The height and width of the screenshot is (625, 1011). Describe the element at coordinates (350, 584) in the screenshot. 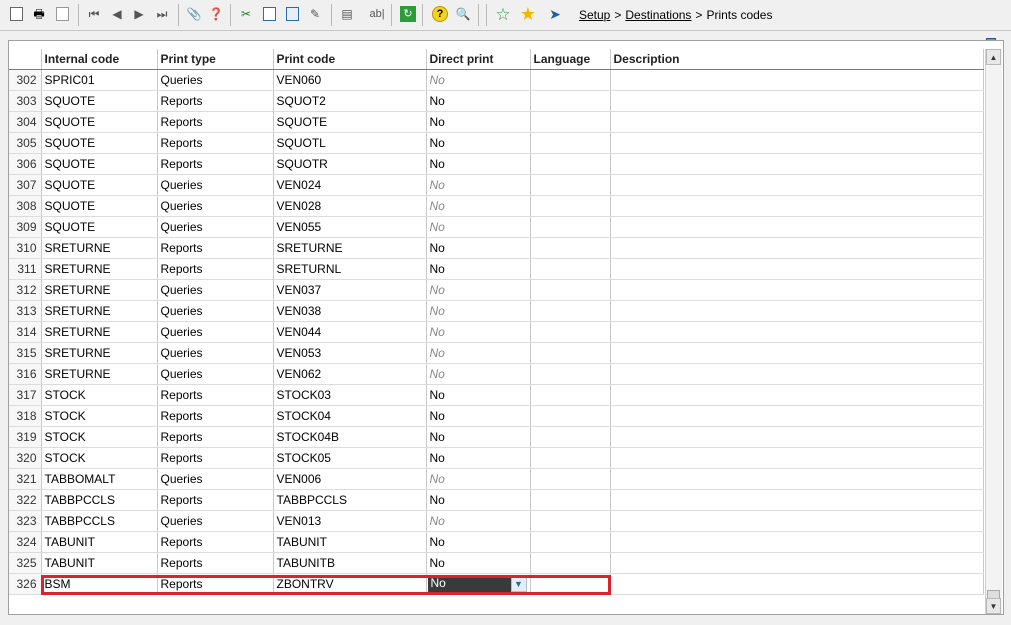

I see `print-code-input: ZBONTRV` at that location.